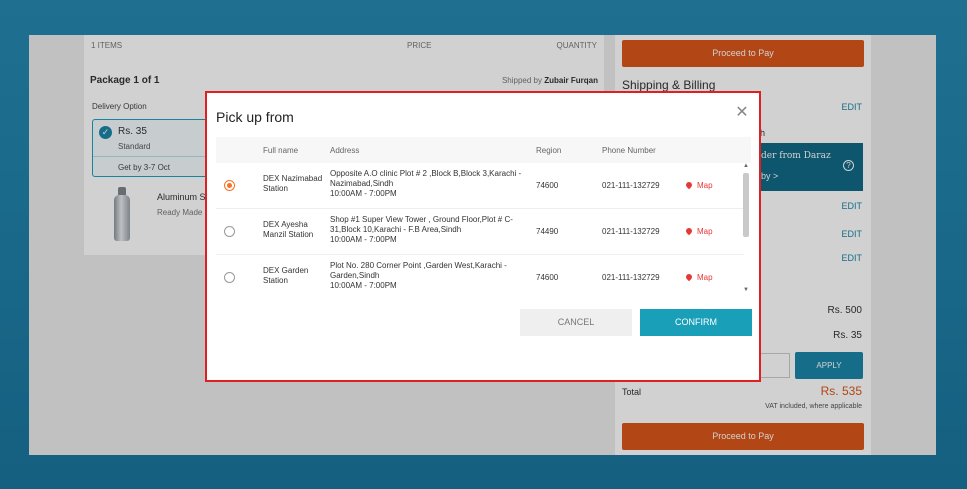  I want to click on radio-selected, so click(229, 185).